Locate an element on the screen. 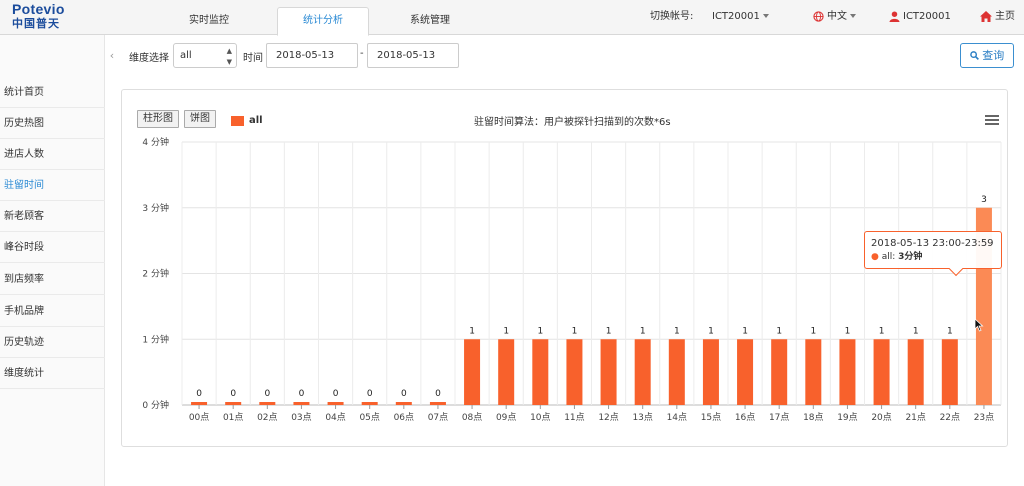  tooltip-value: 3分钟 is located at coordinates (910, 257).